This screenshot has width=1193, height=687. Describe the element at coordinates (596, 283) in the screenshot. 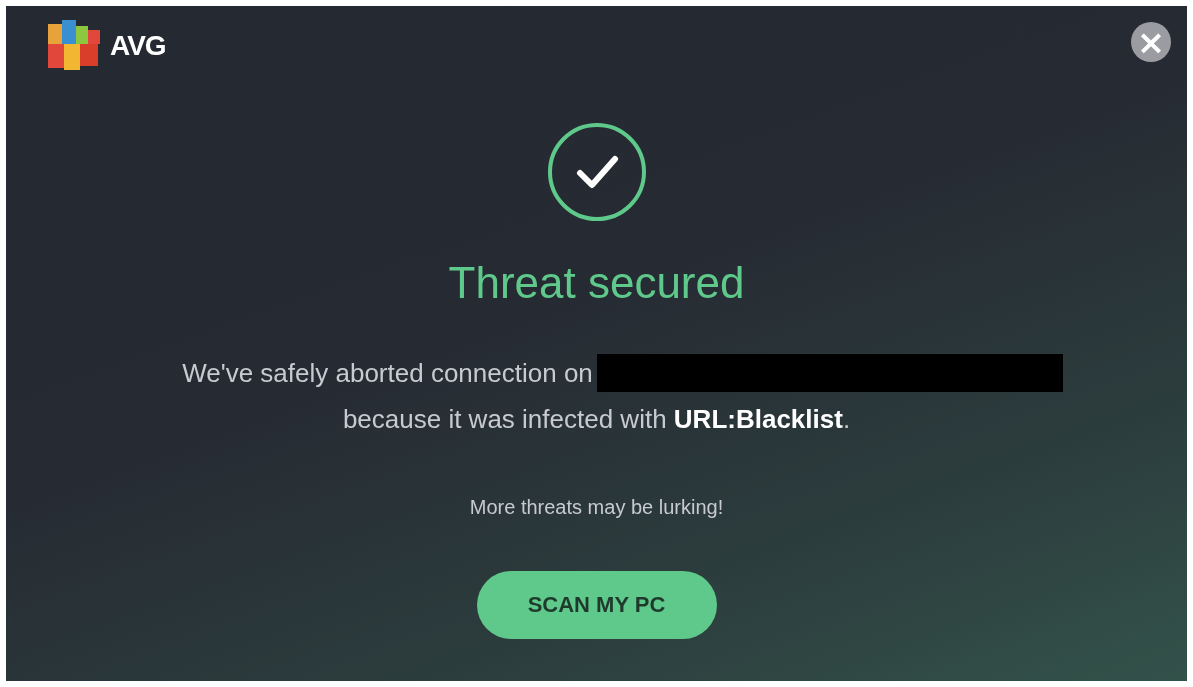

I see `title: Threat secured` at that location.